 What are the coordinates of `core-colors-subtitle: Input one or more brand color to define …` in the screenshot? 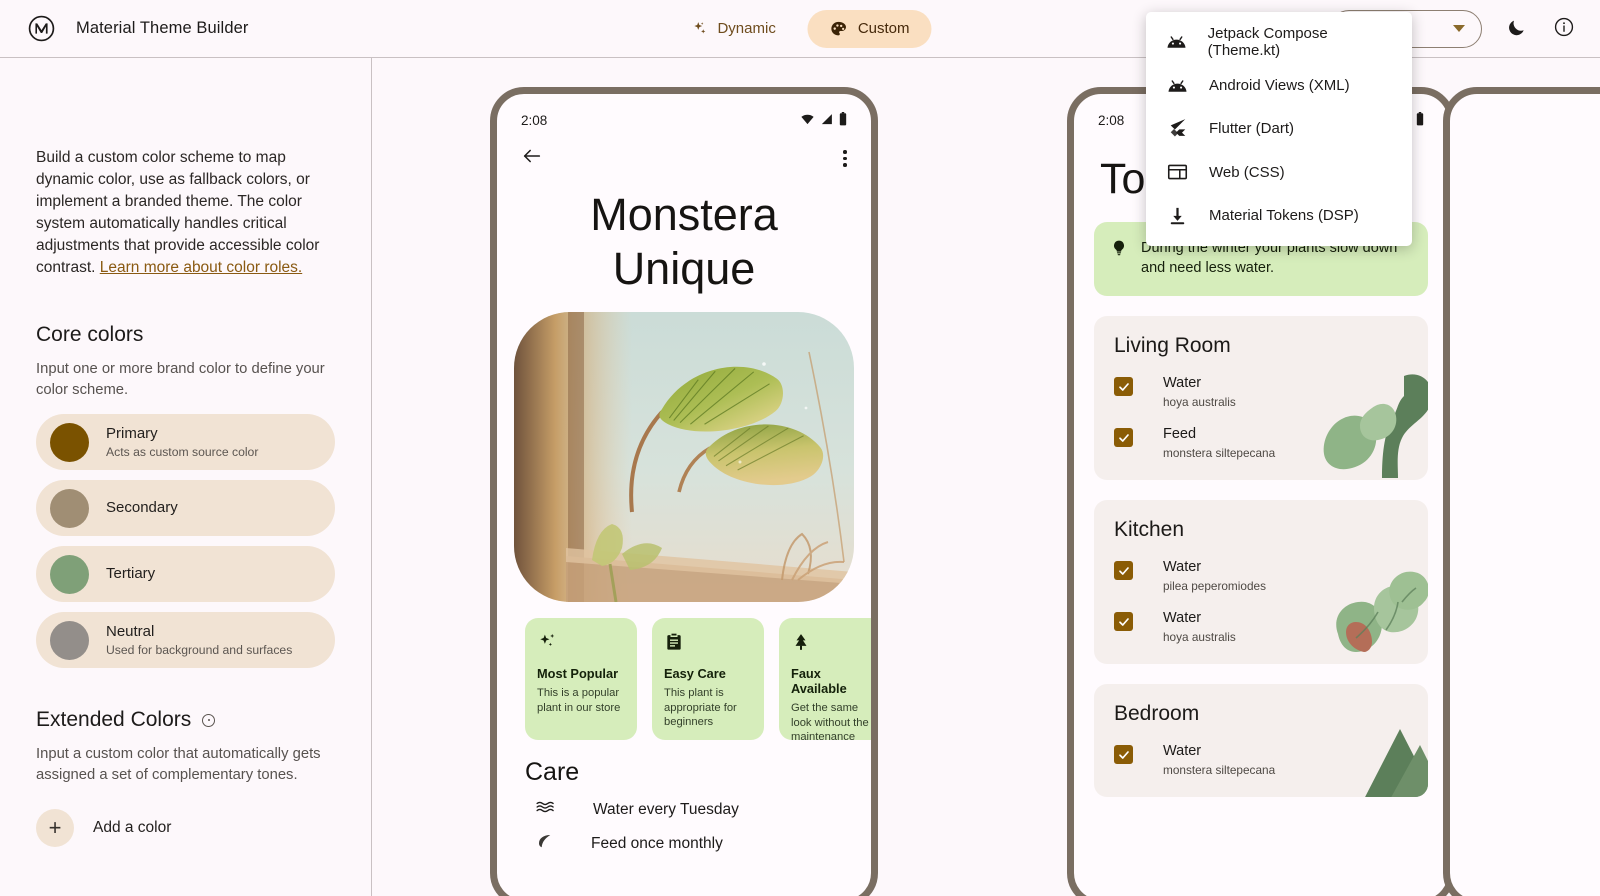 It's located at (180, 379).